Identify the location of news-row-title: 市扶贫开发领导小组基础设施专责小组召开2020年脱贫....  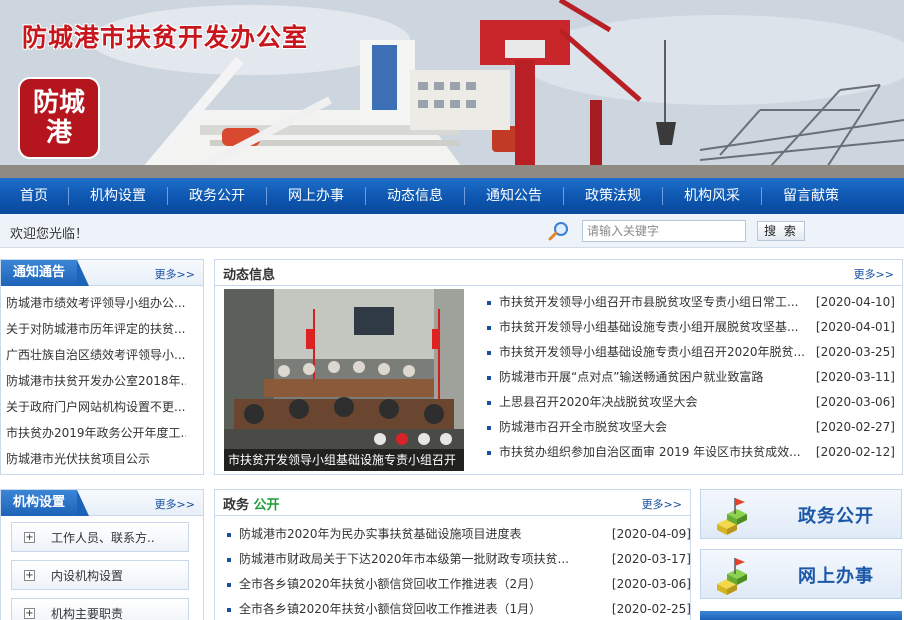
(656, 352).